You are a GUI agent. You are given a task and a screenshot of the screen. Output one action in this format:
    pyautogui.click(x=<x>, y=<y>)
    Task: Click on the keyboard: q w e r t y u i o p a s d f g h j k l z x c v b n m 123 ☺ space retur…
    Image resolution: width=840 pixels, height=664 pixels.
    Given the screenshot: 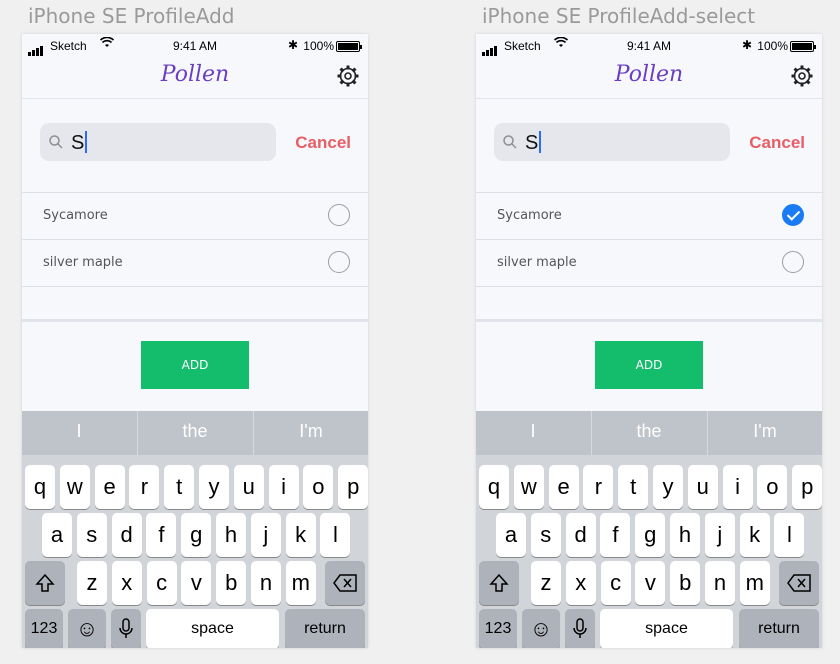 What is the action you would take?
    pyautogui.click(x=195, y=551)
    